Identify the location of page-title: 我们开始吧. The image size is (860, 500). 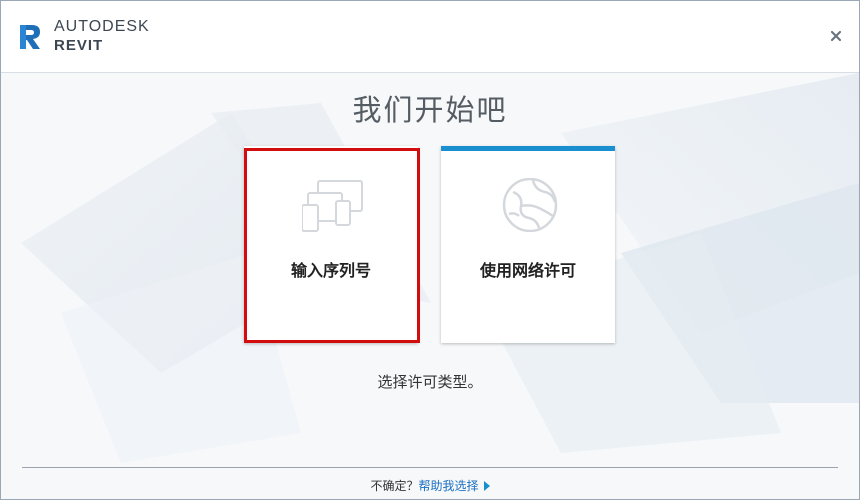
(430, 110).